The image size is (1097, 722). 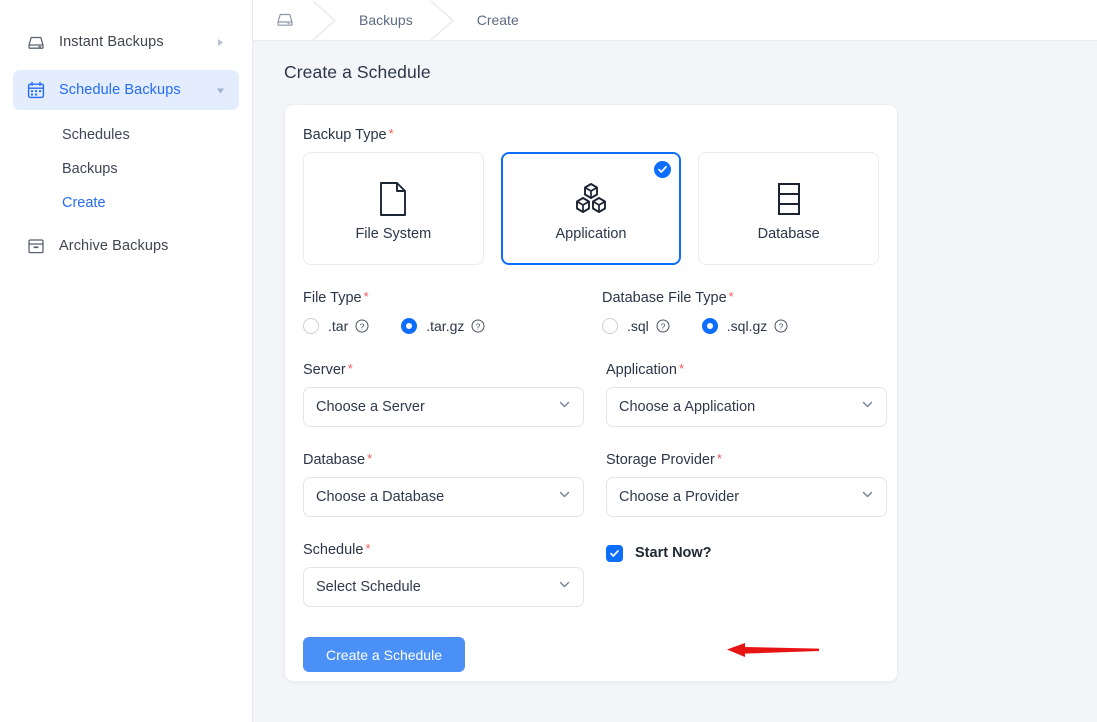 What do you see at coordinates (746, 460) in the screenshot?
I see `storage-provider-label: Storage Provider *` at bounding box center [746, 460].